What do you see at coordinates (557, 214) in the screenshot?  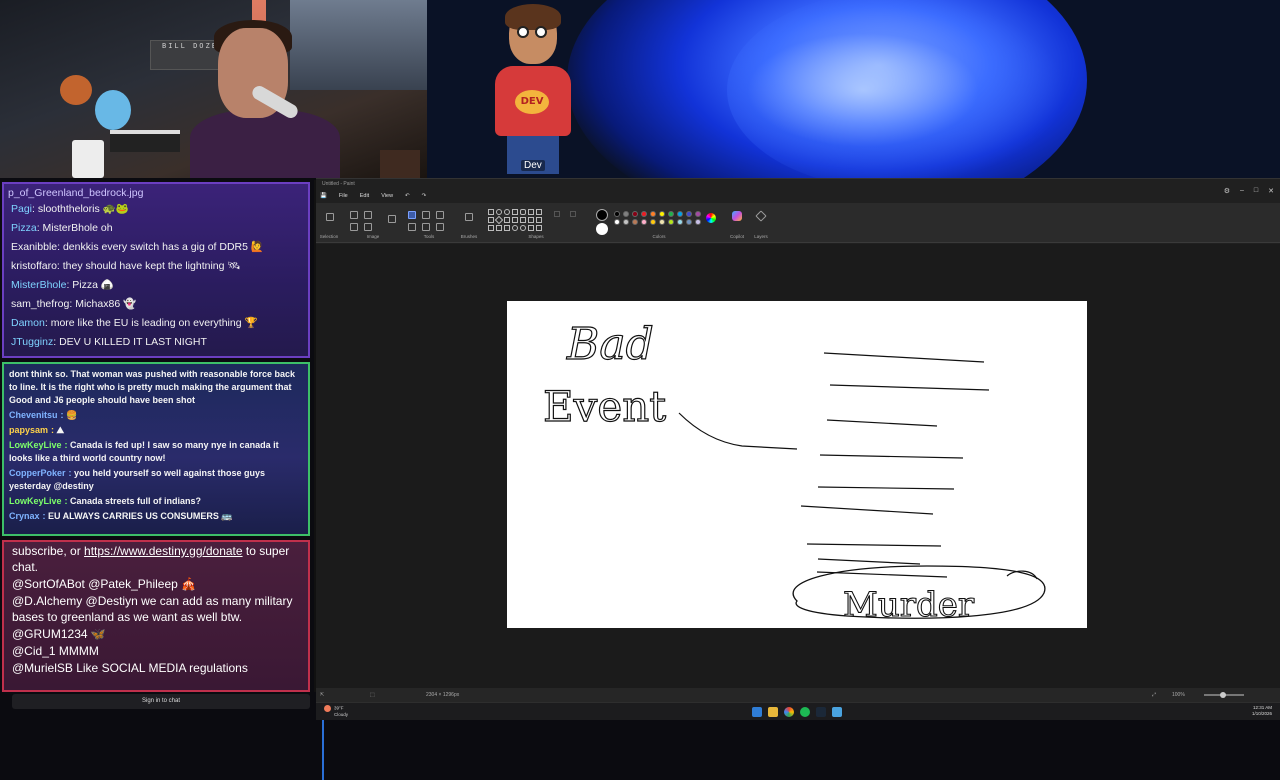 I see `shape-outline-icon` at bounding box center [557, 214].